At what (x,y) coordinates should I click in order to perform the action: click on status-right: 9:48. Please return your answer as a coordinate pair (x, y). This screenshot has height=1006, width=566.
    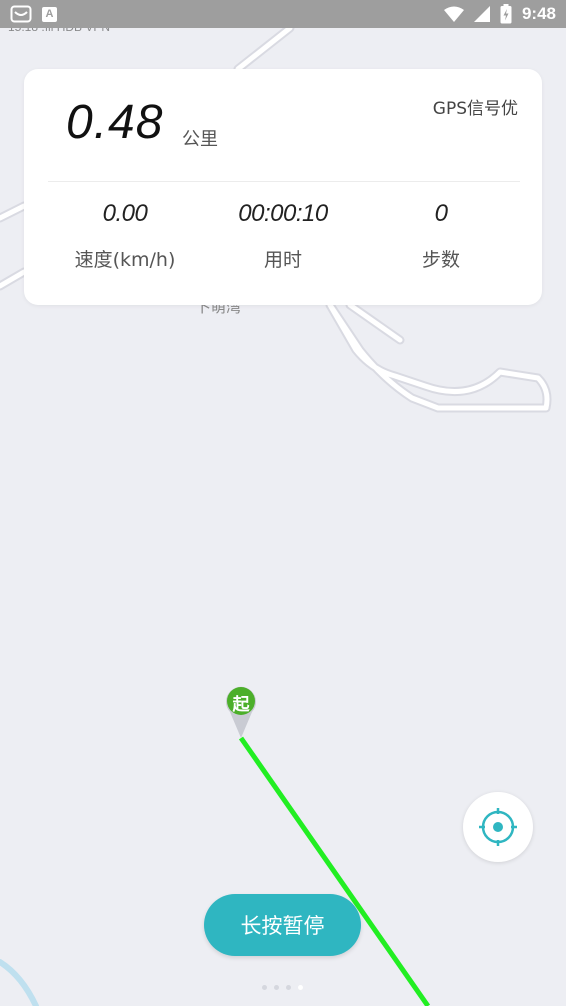
    Looking at the image, I should click on (499, 14).